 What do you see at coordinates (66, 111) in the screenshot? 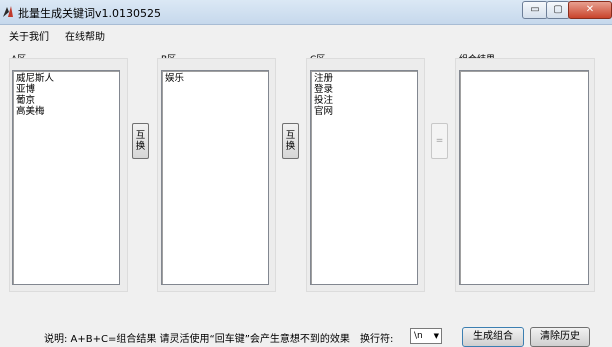
I see `list-item: 高美梅` at bounding box center [66, 111].